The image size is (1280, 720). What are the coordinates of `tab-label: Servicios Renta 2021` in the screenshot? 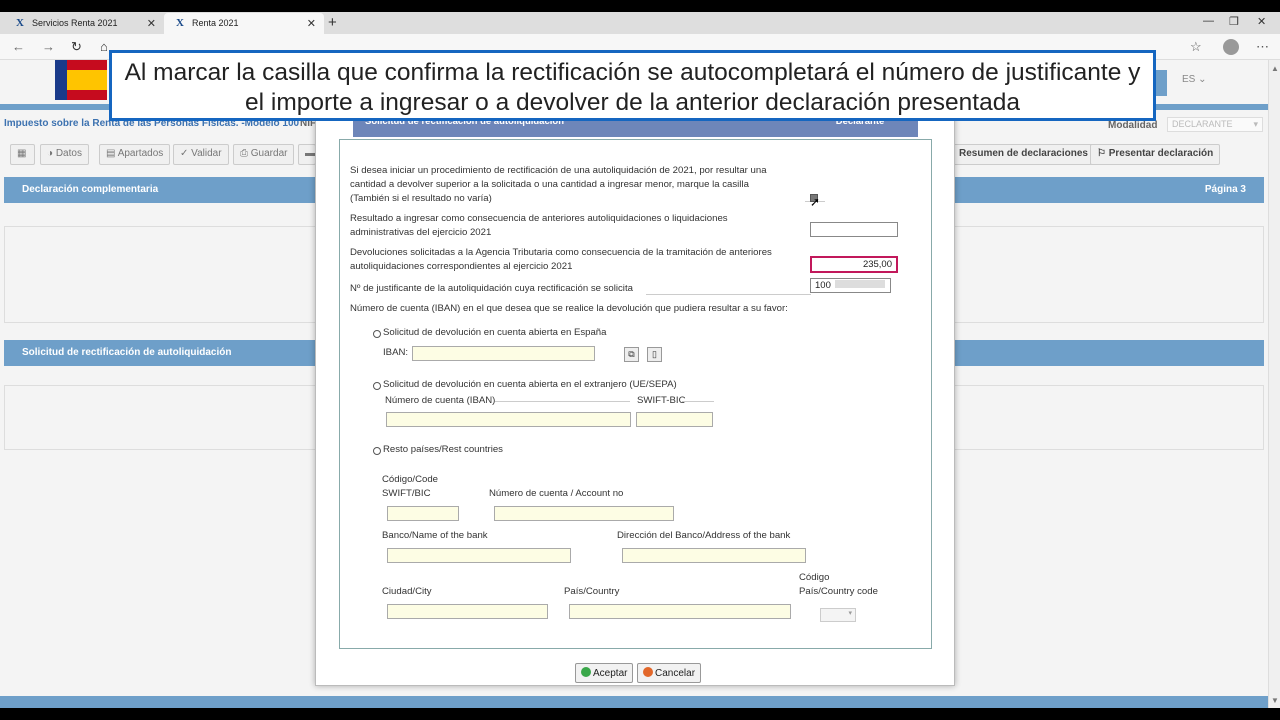 It's located at (75, 23).